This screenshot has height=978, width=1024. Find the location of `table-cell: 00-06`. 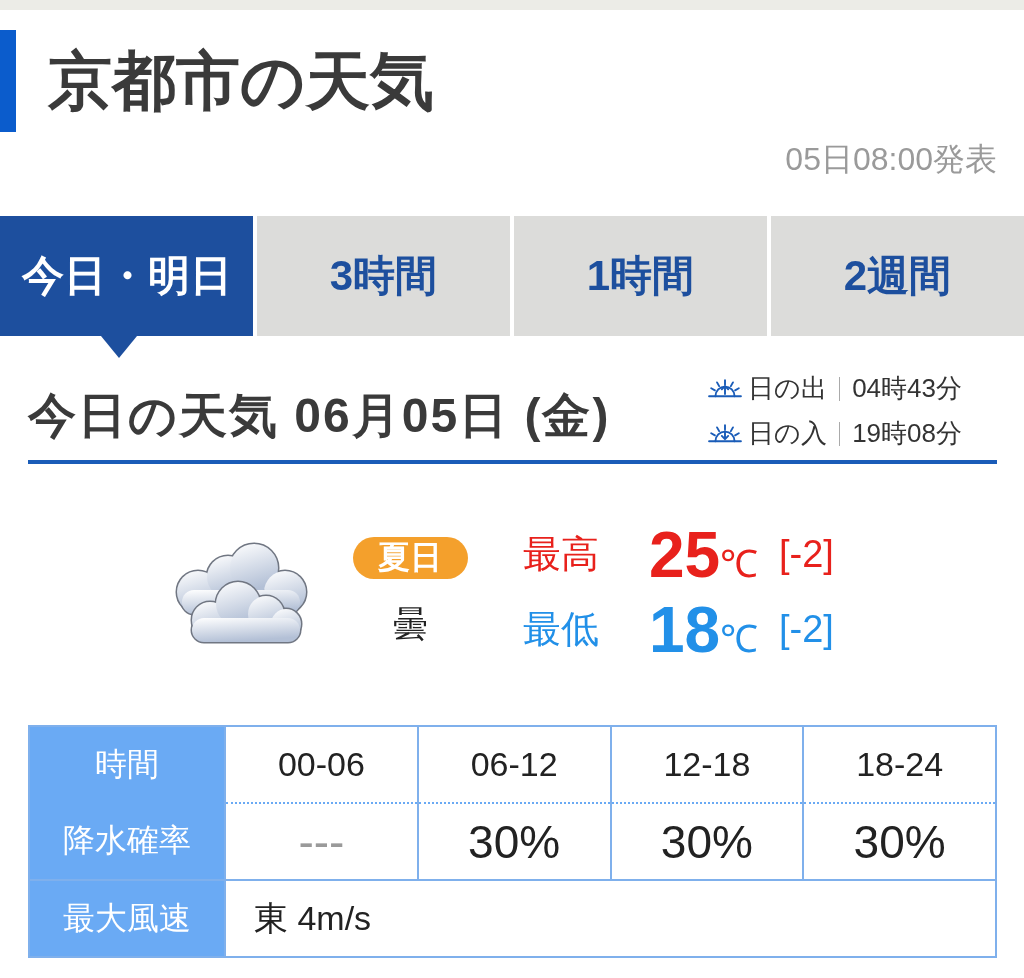

table-cell: 00-06 is located at coordinates (321, 764).